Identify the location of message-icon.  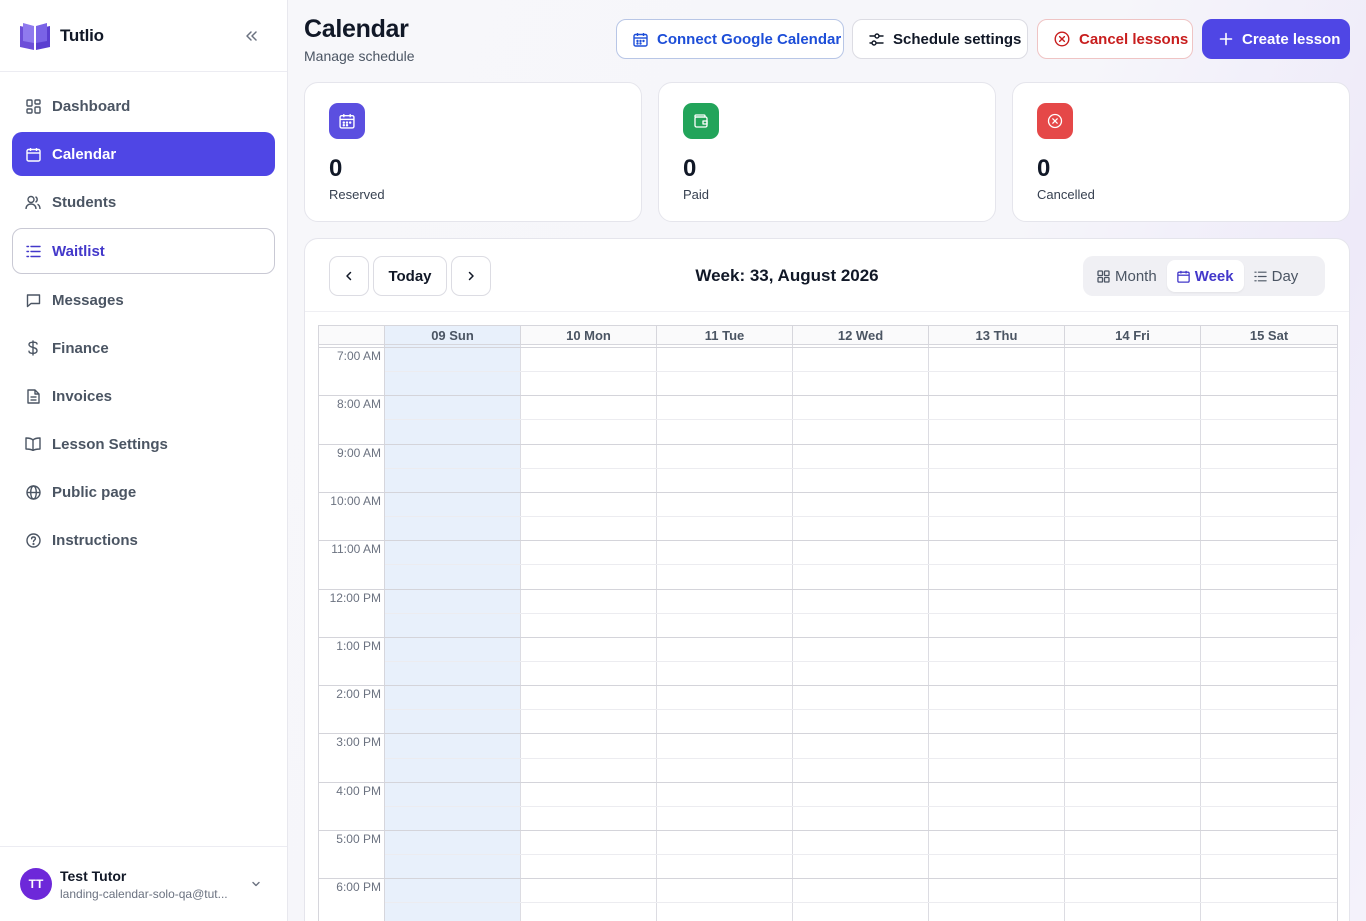
(33, 300).